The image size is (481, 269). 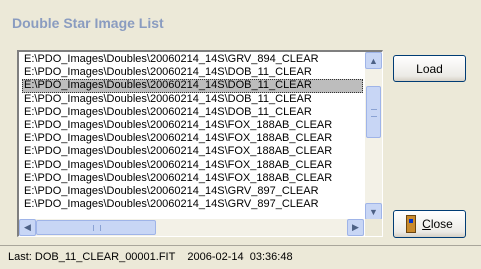 I want to click on scroll-down-arrow-icon: ▼, so click(x=373, y=211).